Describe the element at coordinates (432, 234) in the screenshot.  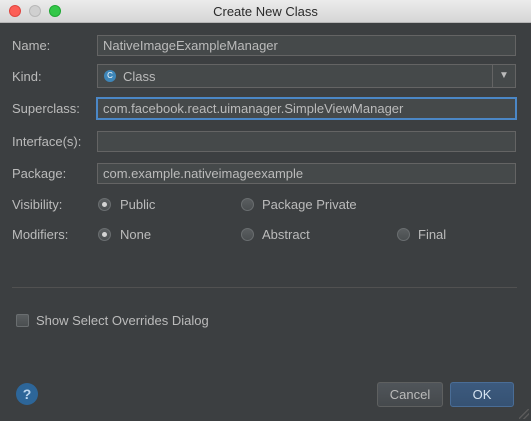
I see `modifier-final-label: Final` at that location.